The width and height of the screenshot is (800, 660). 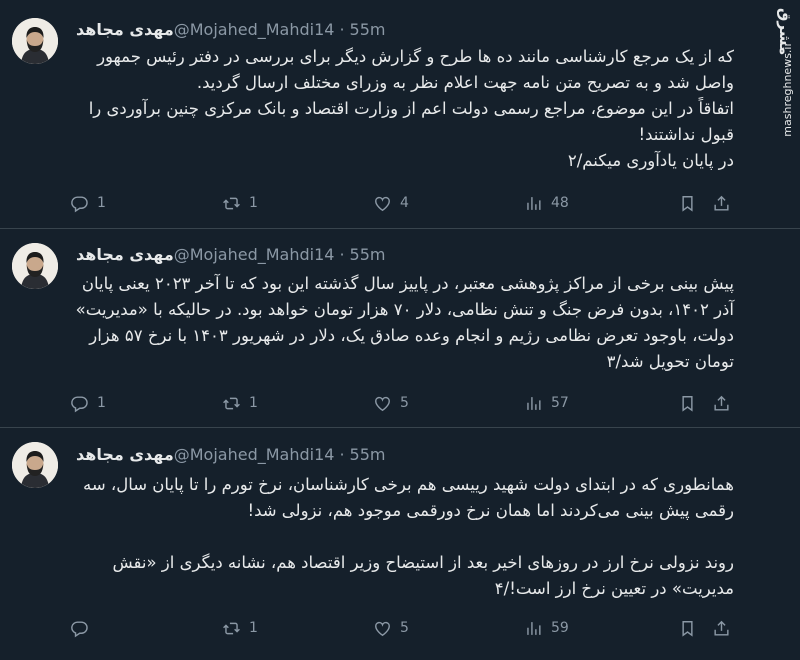 I want to click on views-button: 59, so click(x=546, y=628).